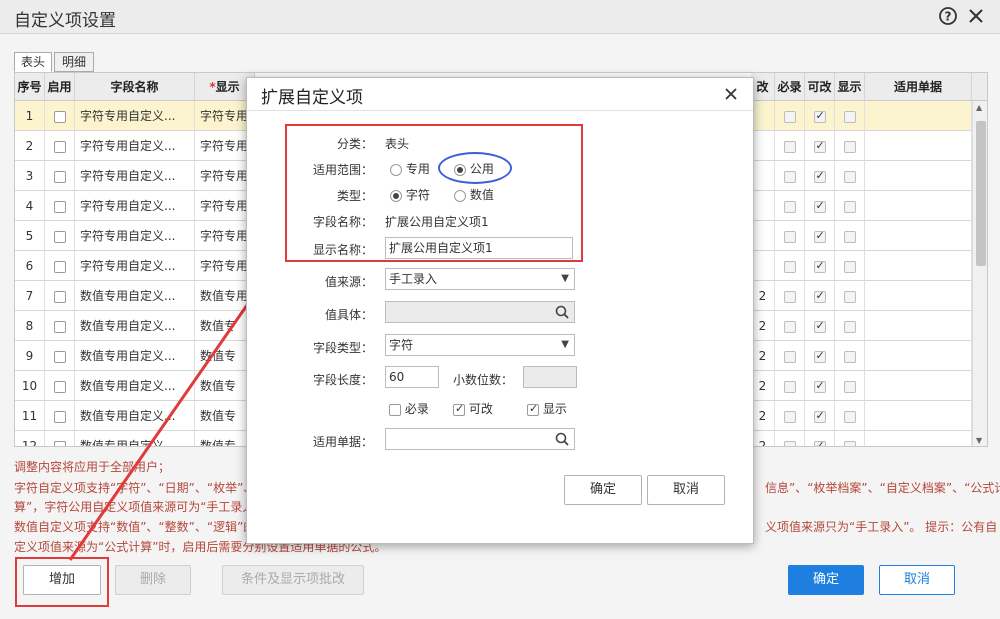  What do you see at coordinates (395, 409) in the screenshot?
I see `required-checkbox-box` at bounding box center [395, 409].